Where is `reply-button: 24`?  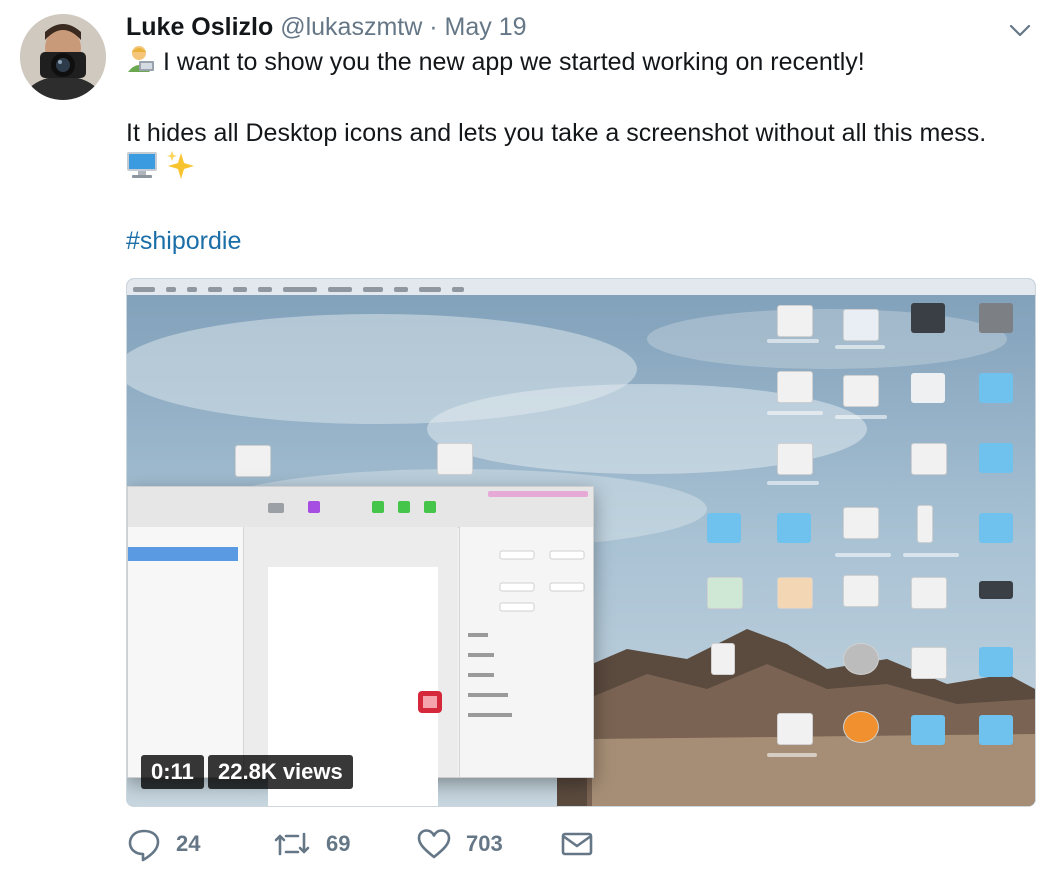
reply-button: 24 is located at coordinates (163, 844).